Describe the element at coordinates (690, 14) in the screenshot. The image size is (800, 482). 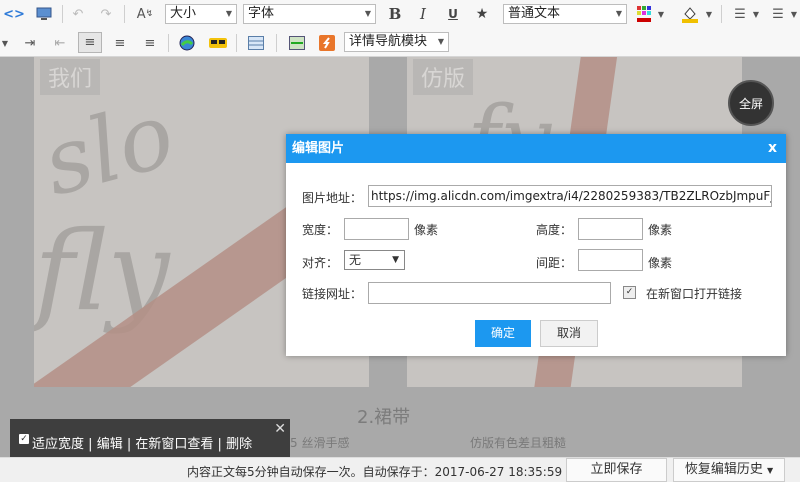
I see `background-color-icon` at that location.